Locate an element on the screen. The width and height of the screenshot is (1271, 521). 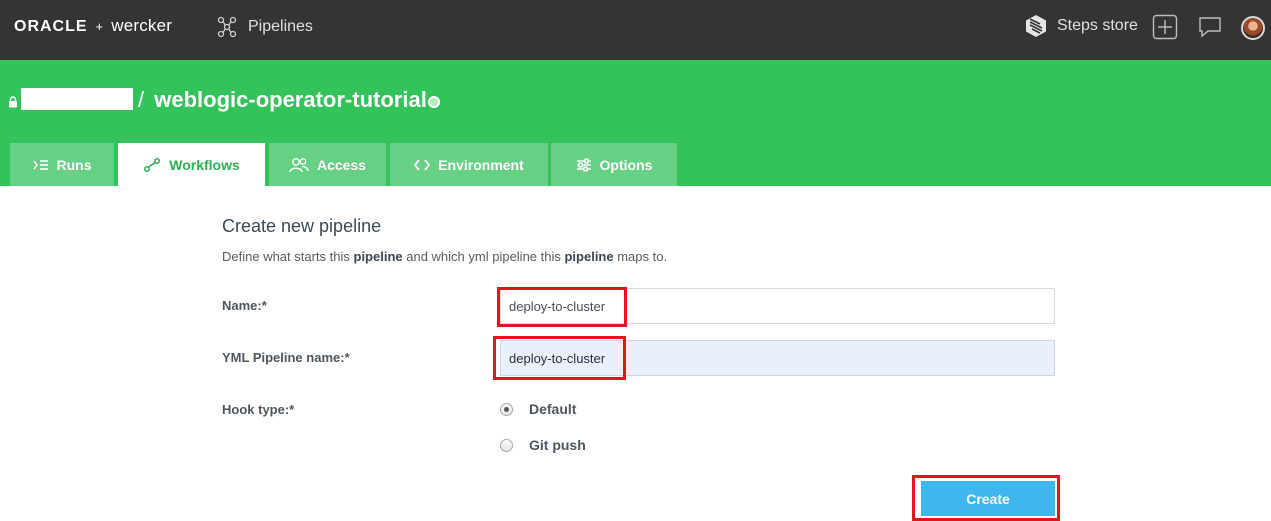
user-avatar is located at coordinates (1253, 28).